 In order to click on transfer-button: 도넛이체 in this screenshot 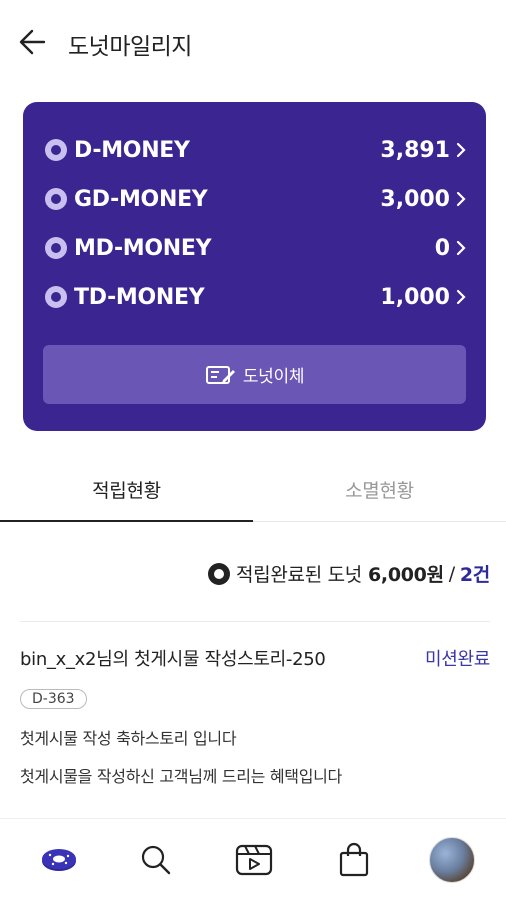, I will do `click(254, 374)`.